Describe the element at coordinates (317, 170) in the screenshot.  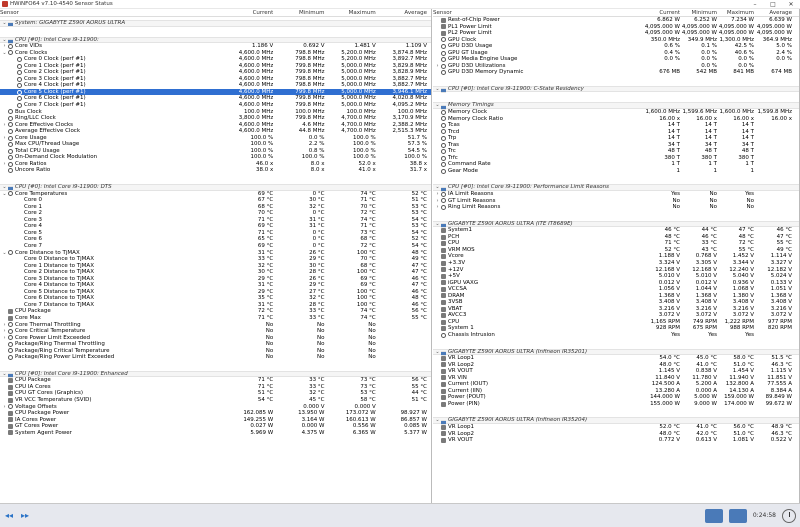
I see `minimum-value: 8.0 x` at that location.